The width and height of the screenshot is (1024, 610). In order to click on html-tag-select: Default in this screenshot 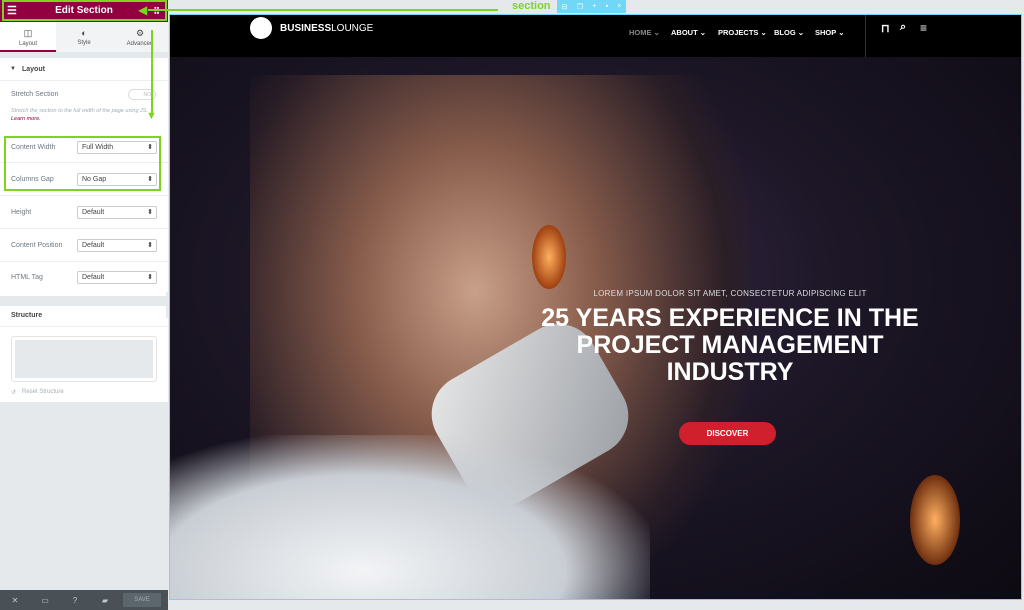, I will do `click(117, 277)`.